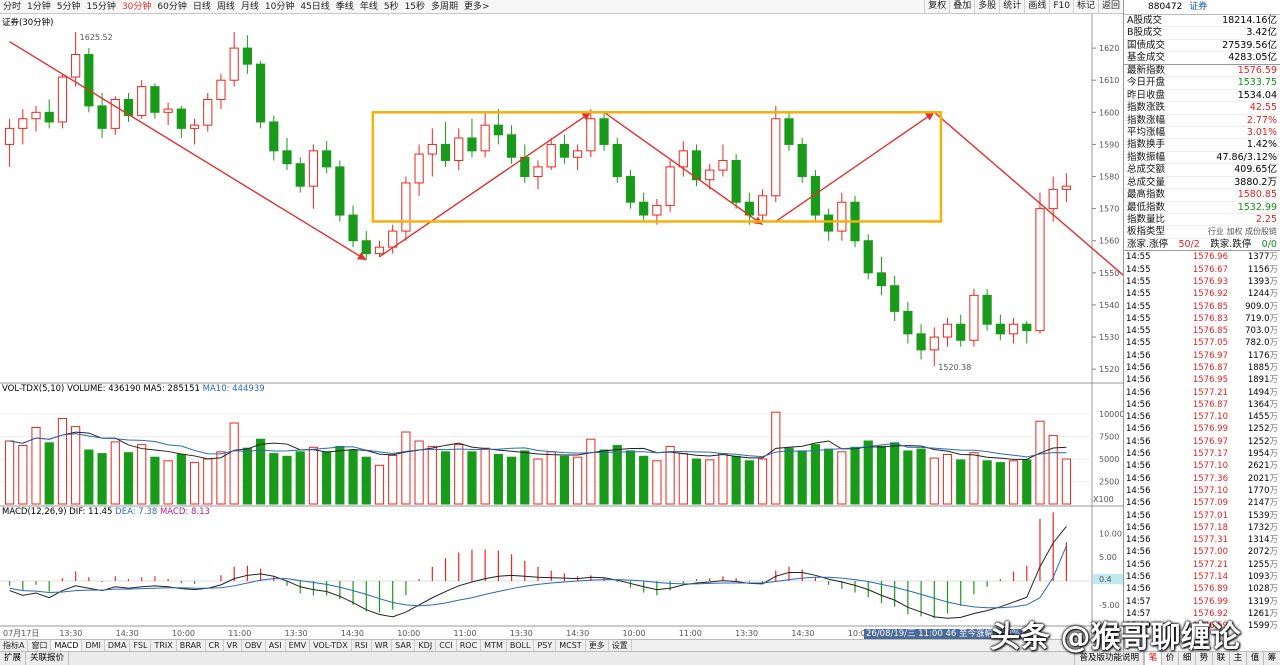 The height and width of the screenshot is (665, 1280). I want to click on indicator-tab: VR, so click(233, 645).